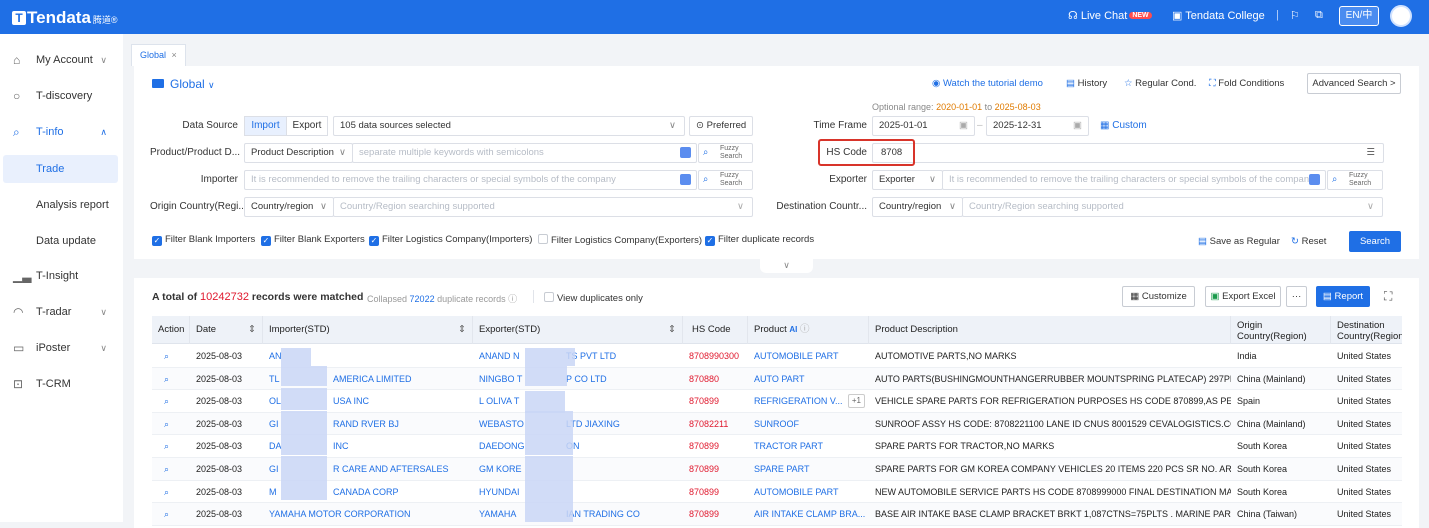 This screenshot has height=528, width=1429. What do you see at coordinates (274, 379) in the screenshot?
I see `cell-imp: TL` at bounding box center [274, 379].